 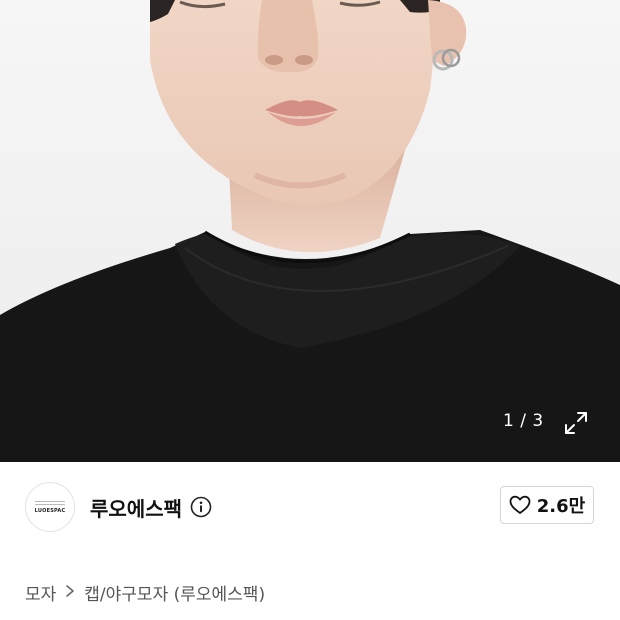 What do you see at coordinates (40, 592) in the screenshot?
I see `breadcrumb-item-category: 모자` at bounding box center [40, 592].